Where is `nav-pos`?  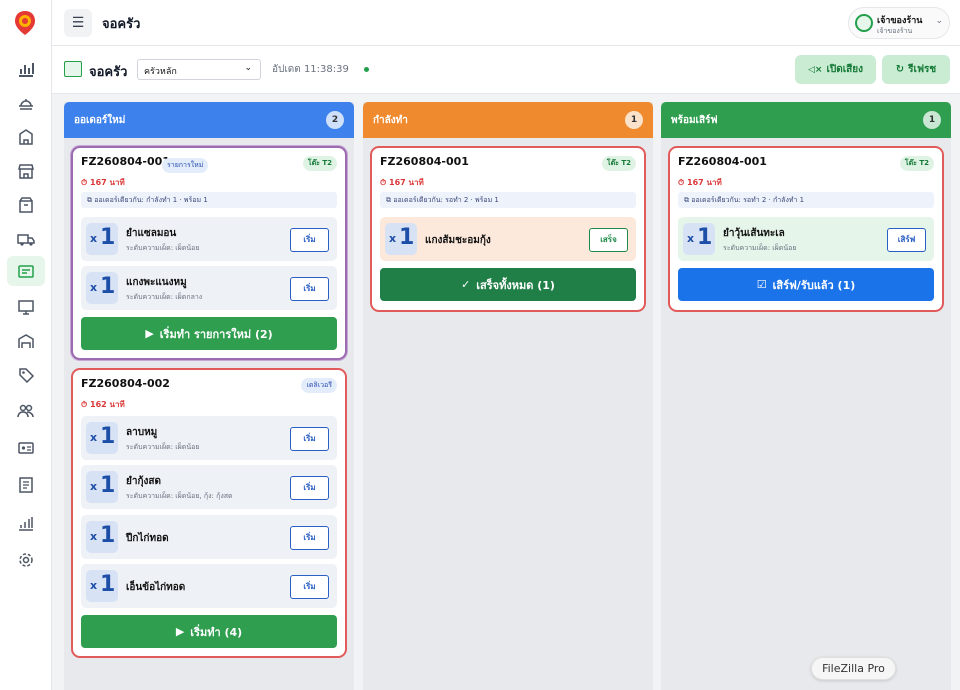
nav-pos is located at coordinates (26, 171).